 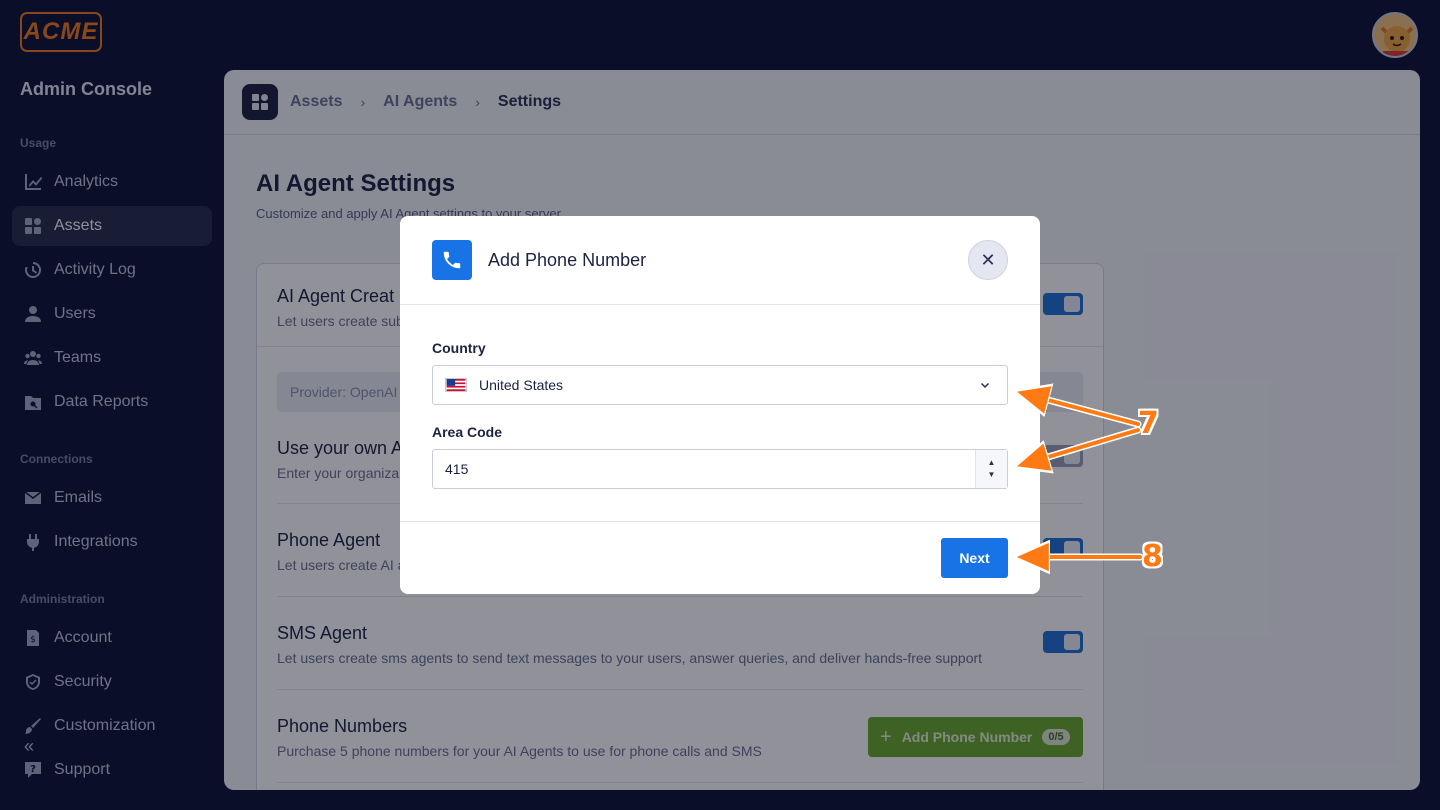 What do you see at coordinates (974, 558) in the screenshot?
I see `next-button: Next` at bounding box center [974, 558].